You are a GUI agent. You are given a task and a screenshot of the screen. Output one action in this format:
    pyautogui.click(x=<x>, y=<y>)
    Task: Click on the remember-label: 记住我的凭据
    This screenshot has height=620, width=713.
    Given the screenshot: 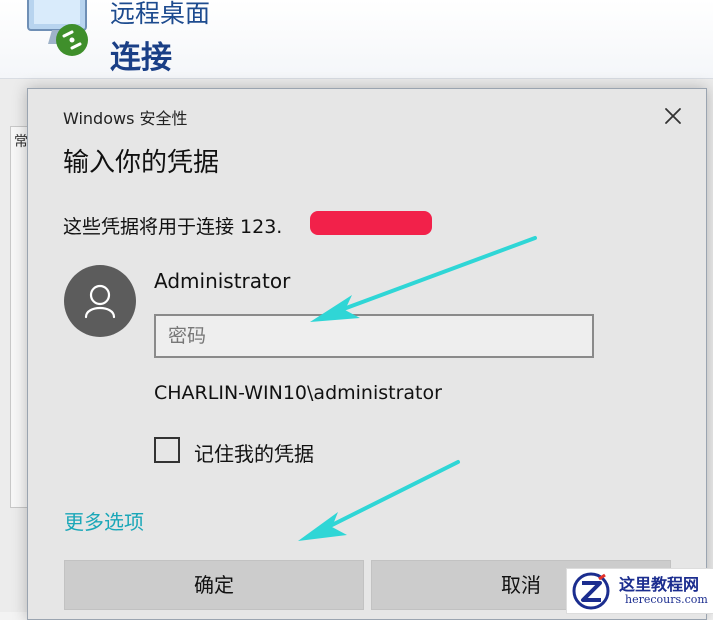 What is the action you would take?
    pyautogui.click(x=254, y=454)
    